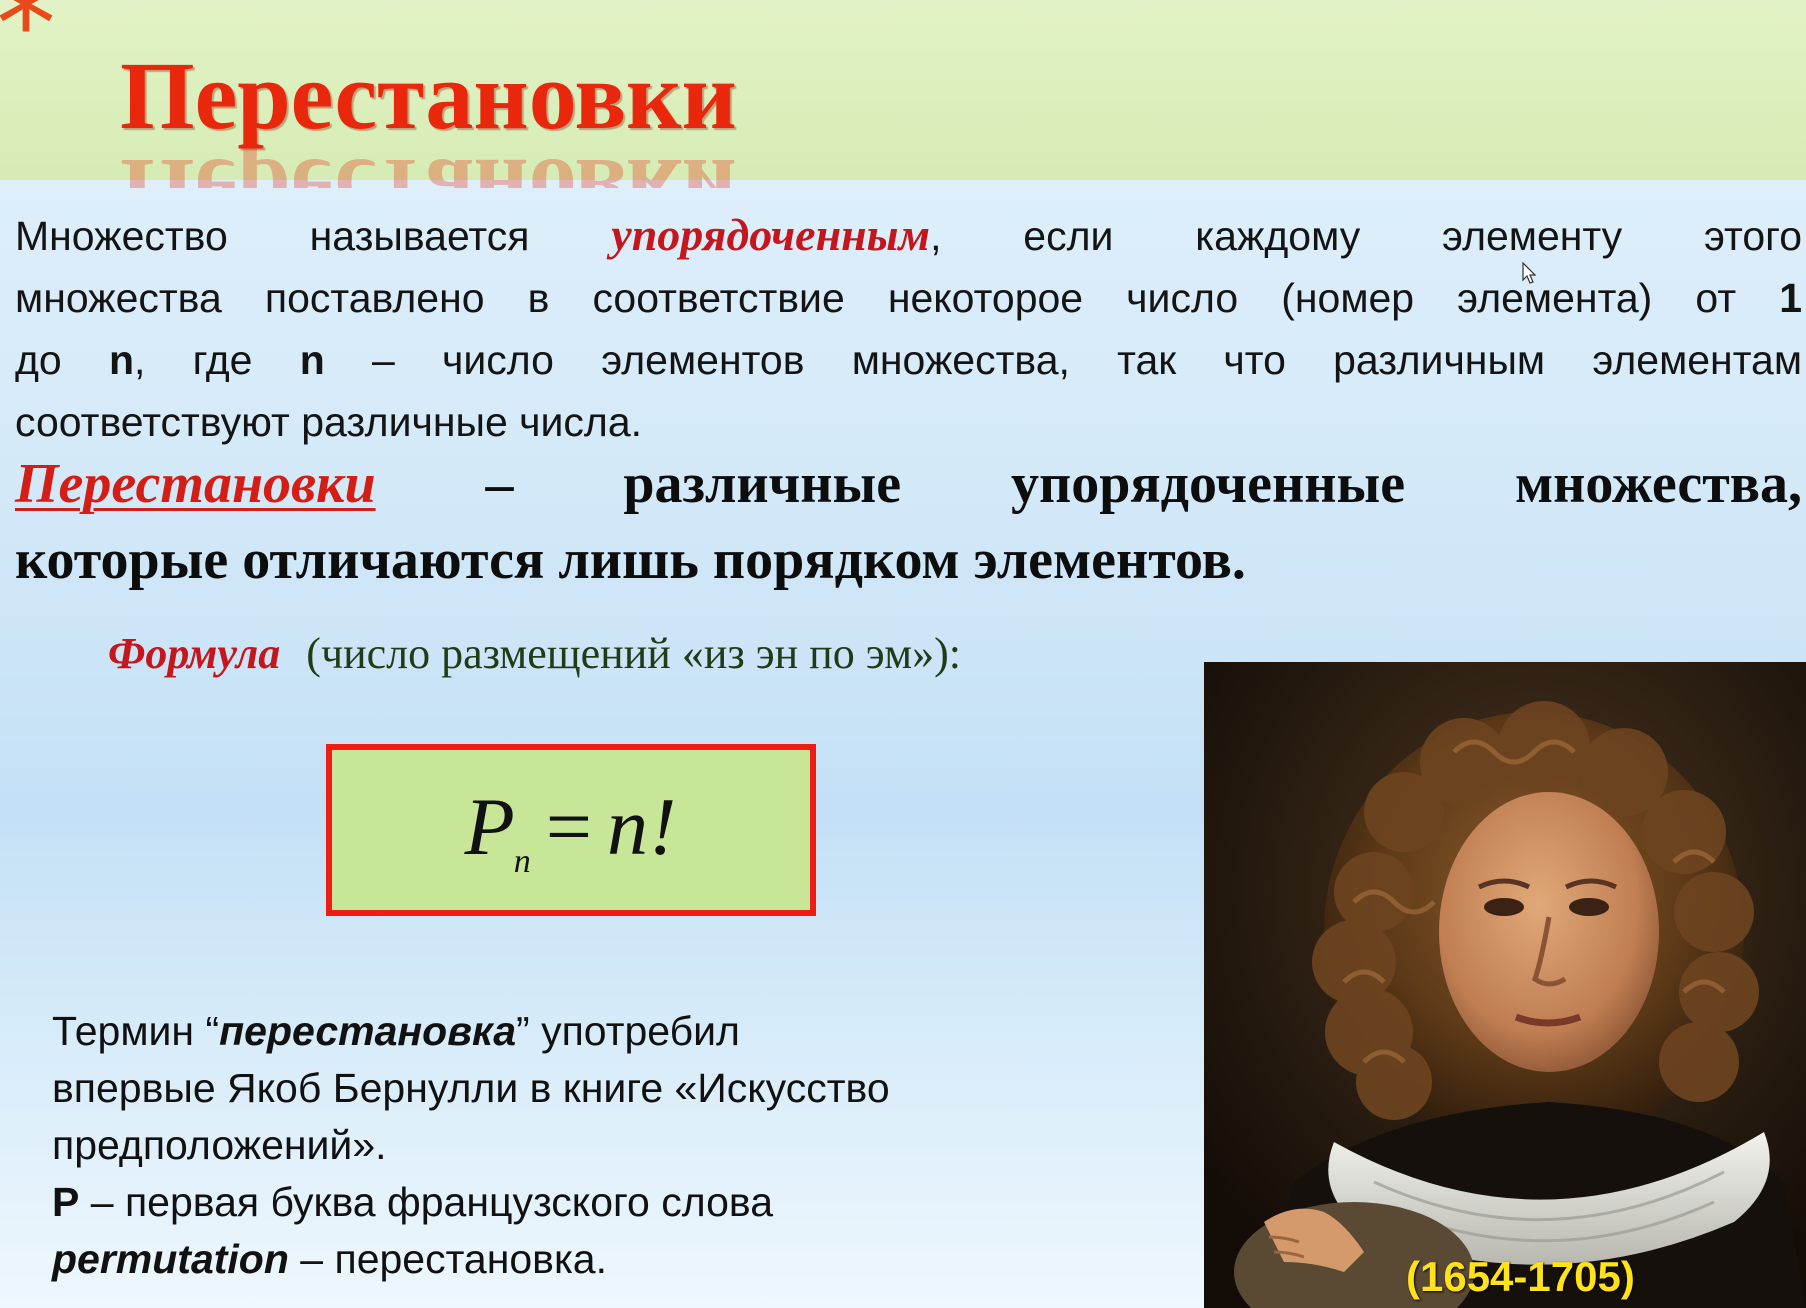 This screenshot has height=1308, width=1806. I want to click on formula-label: Формула (число размещений «из эн по эм»):, so click(534, 653).